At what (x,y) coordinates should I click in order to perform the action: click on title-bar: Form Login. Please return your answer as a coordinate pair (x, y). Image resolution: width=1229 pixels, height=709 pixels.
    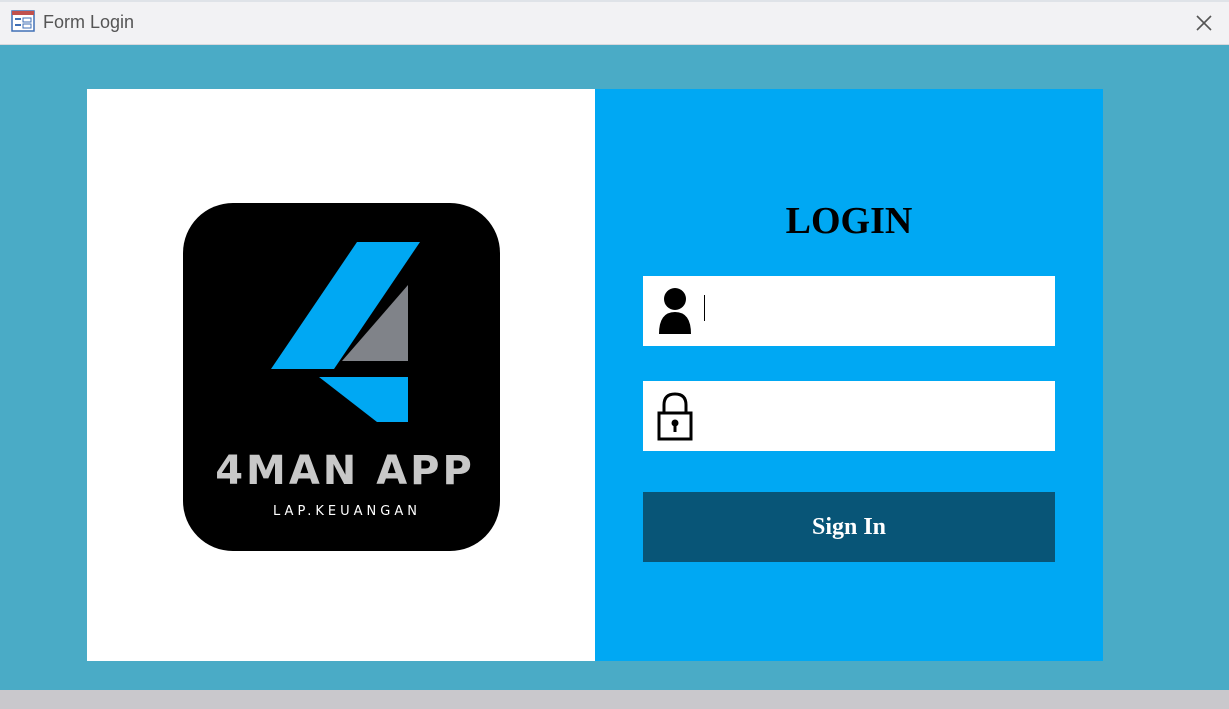
    Looking at the image, I should click on (614, 23).